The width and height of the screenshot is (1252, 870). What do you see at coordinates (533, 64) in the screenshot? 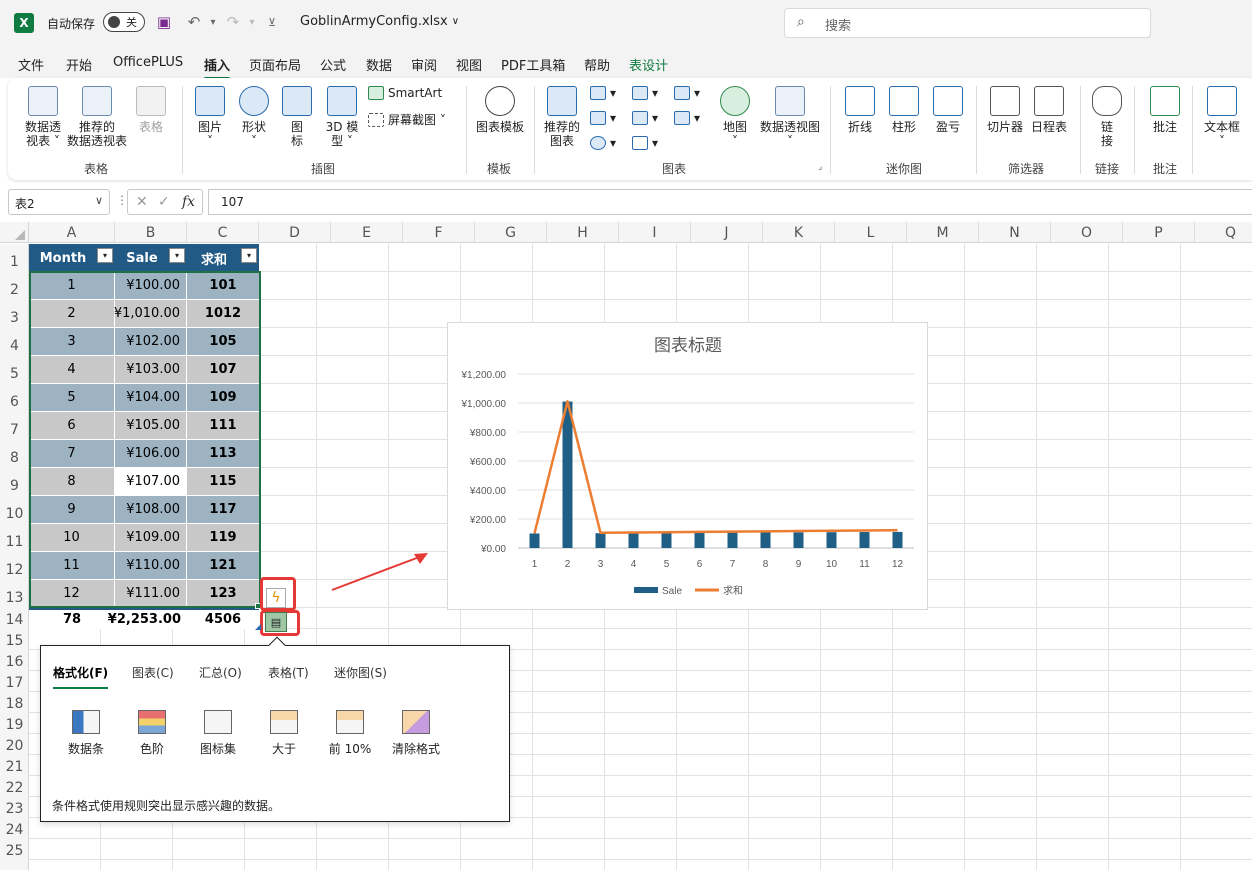
I see `tab-pdf-tools: PDF工具箱` at bounding box center [533, 64].